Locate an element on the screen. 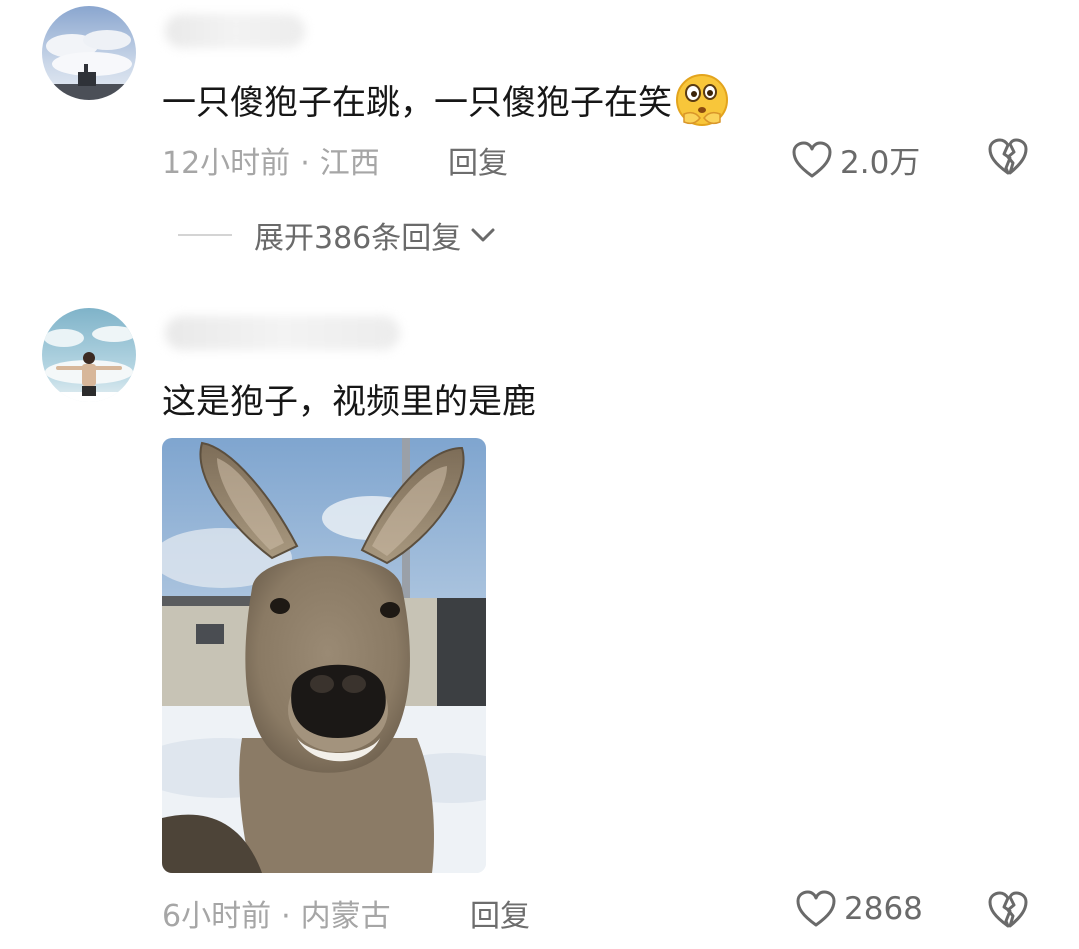  expand-replies-button: 展开386条回复 is located at coordinates (337, 235).